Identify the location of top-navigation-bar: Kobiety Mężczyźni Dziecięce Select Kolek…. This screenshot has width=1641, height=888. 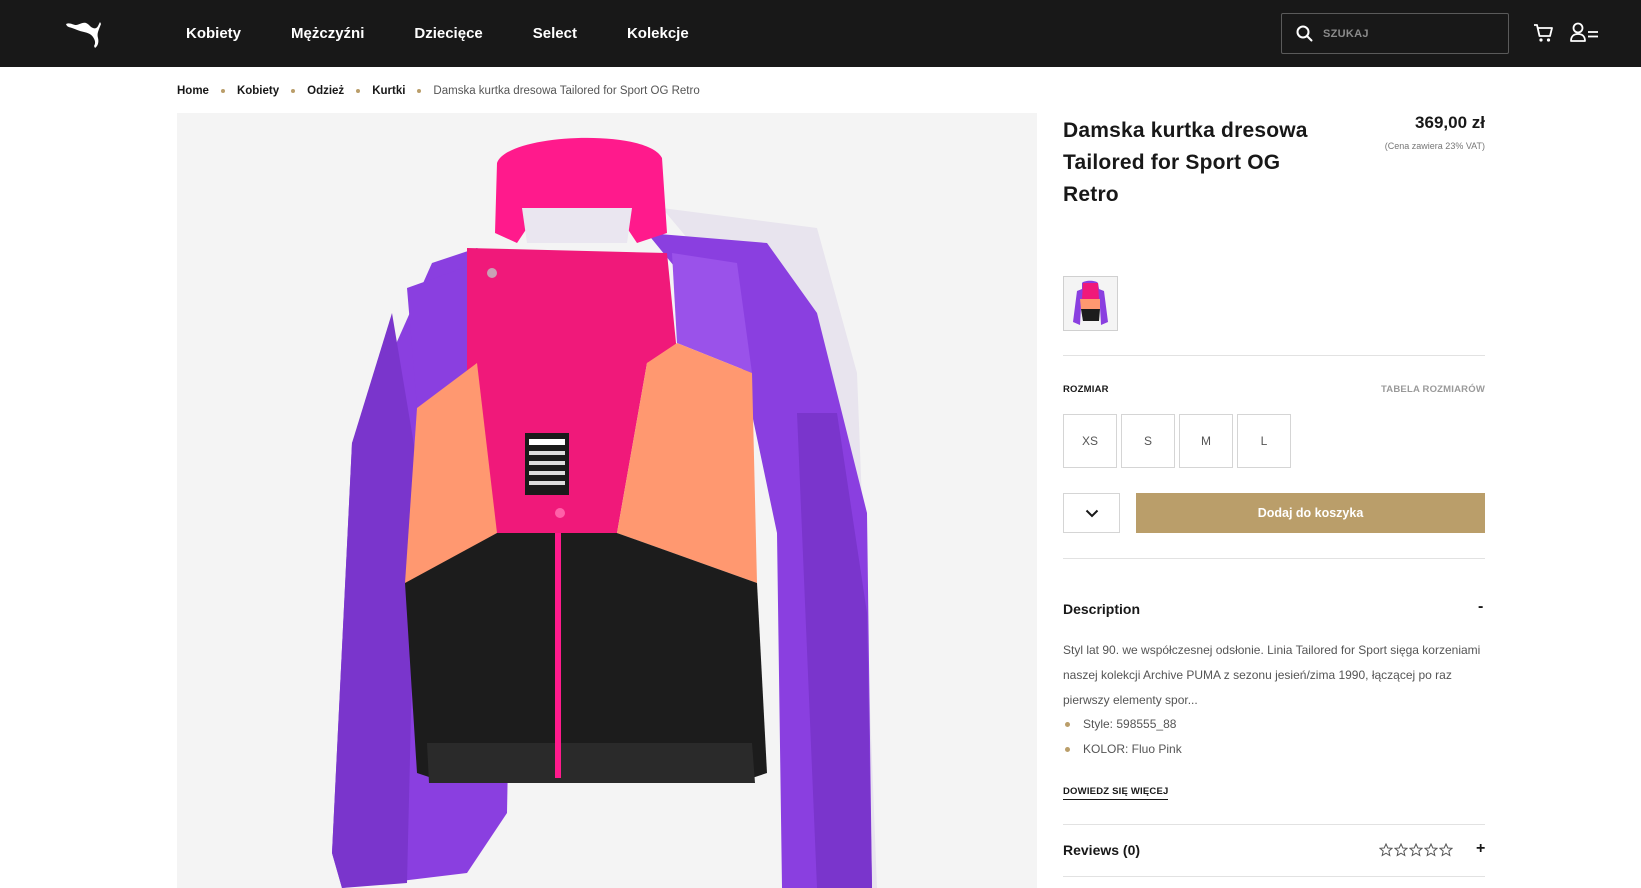
(820, 33).